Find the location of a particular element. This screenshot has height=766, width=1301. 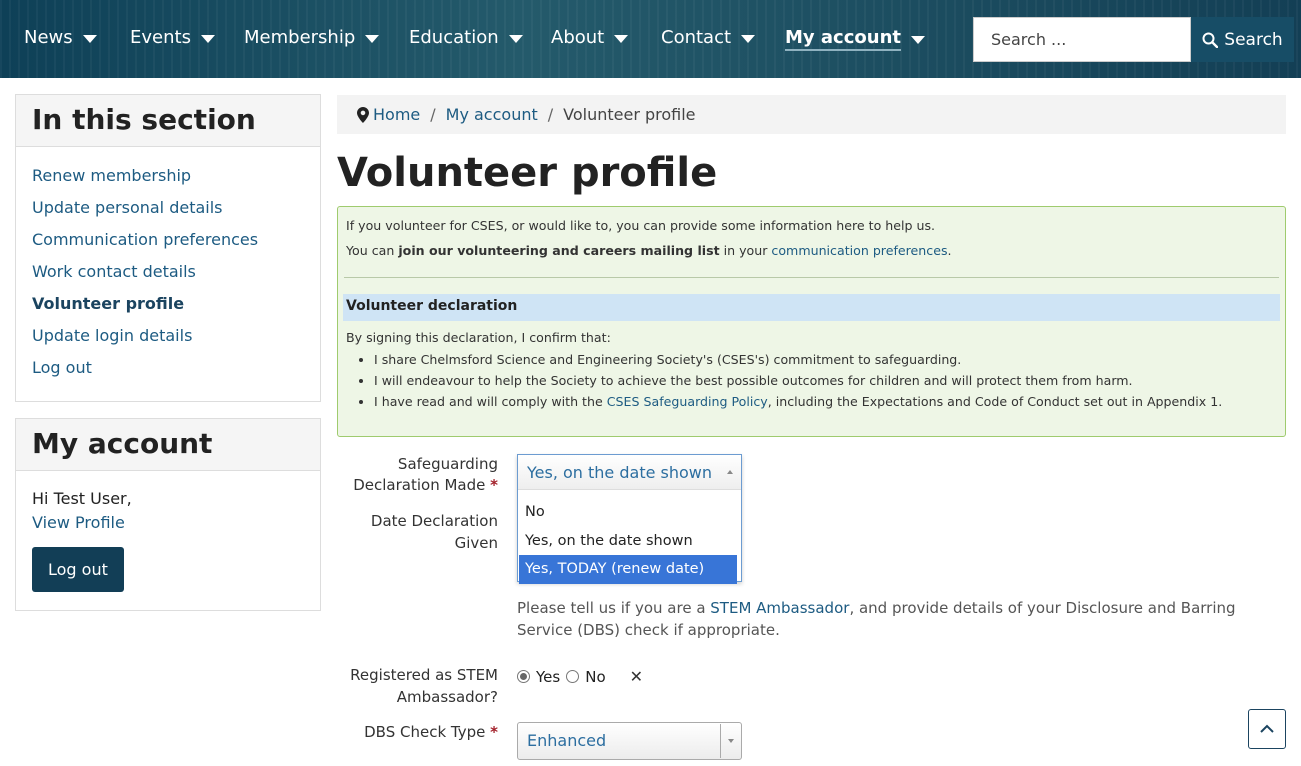

sidebar-link-log-out: Log out is located at coordinates (168, 373).